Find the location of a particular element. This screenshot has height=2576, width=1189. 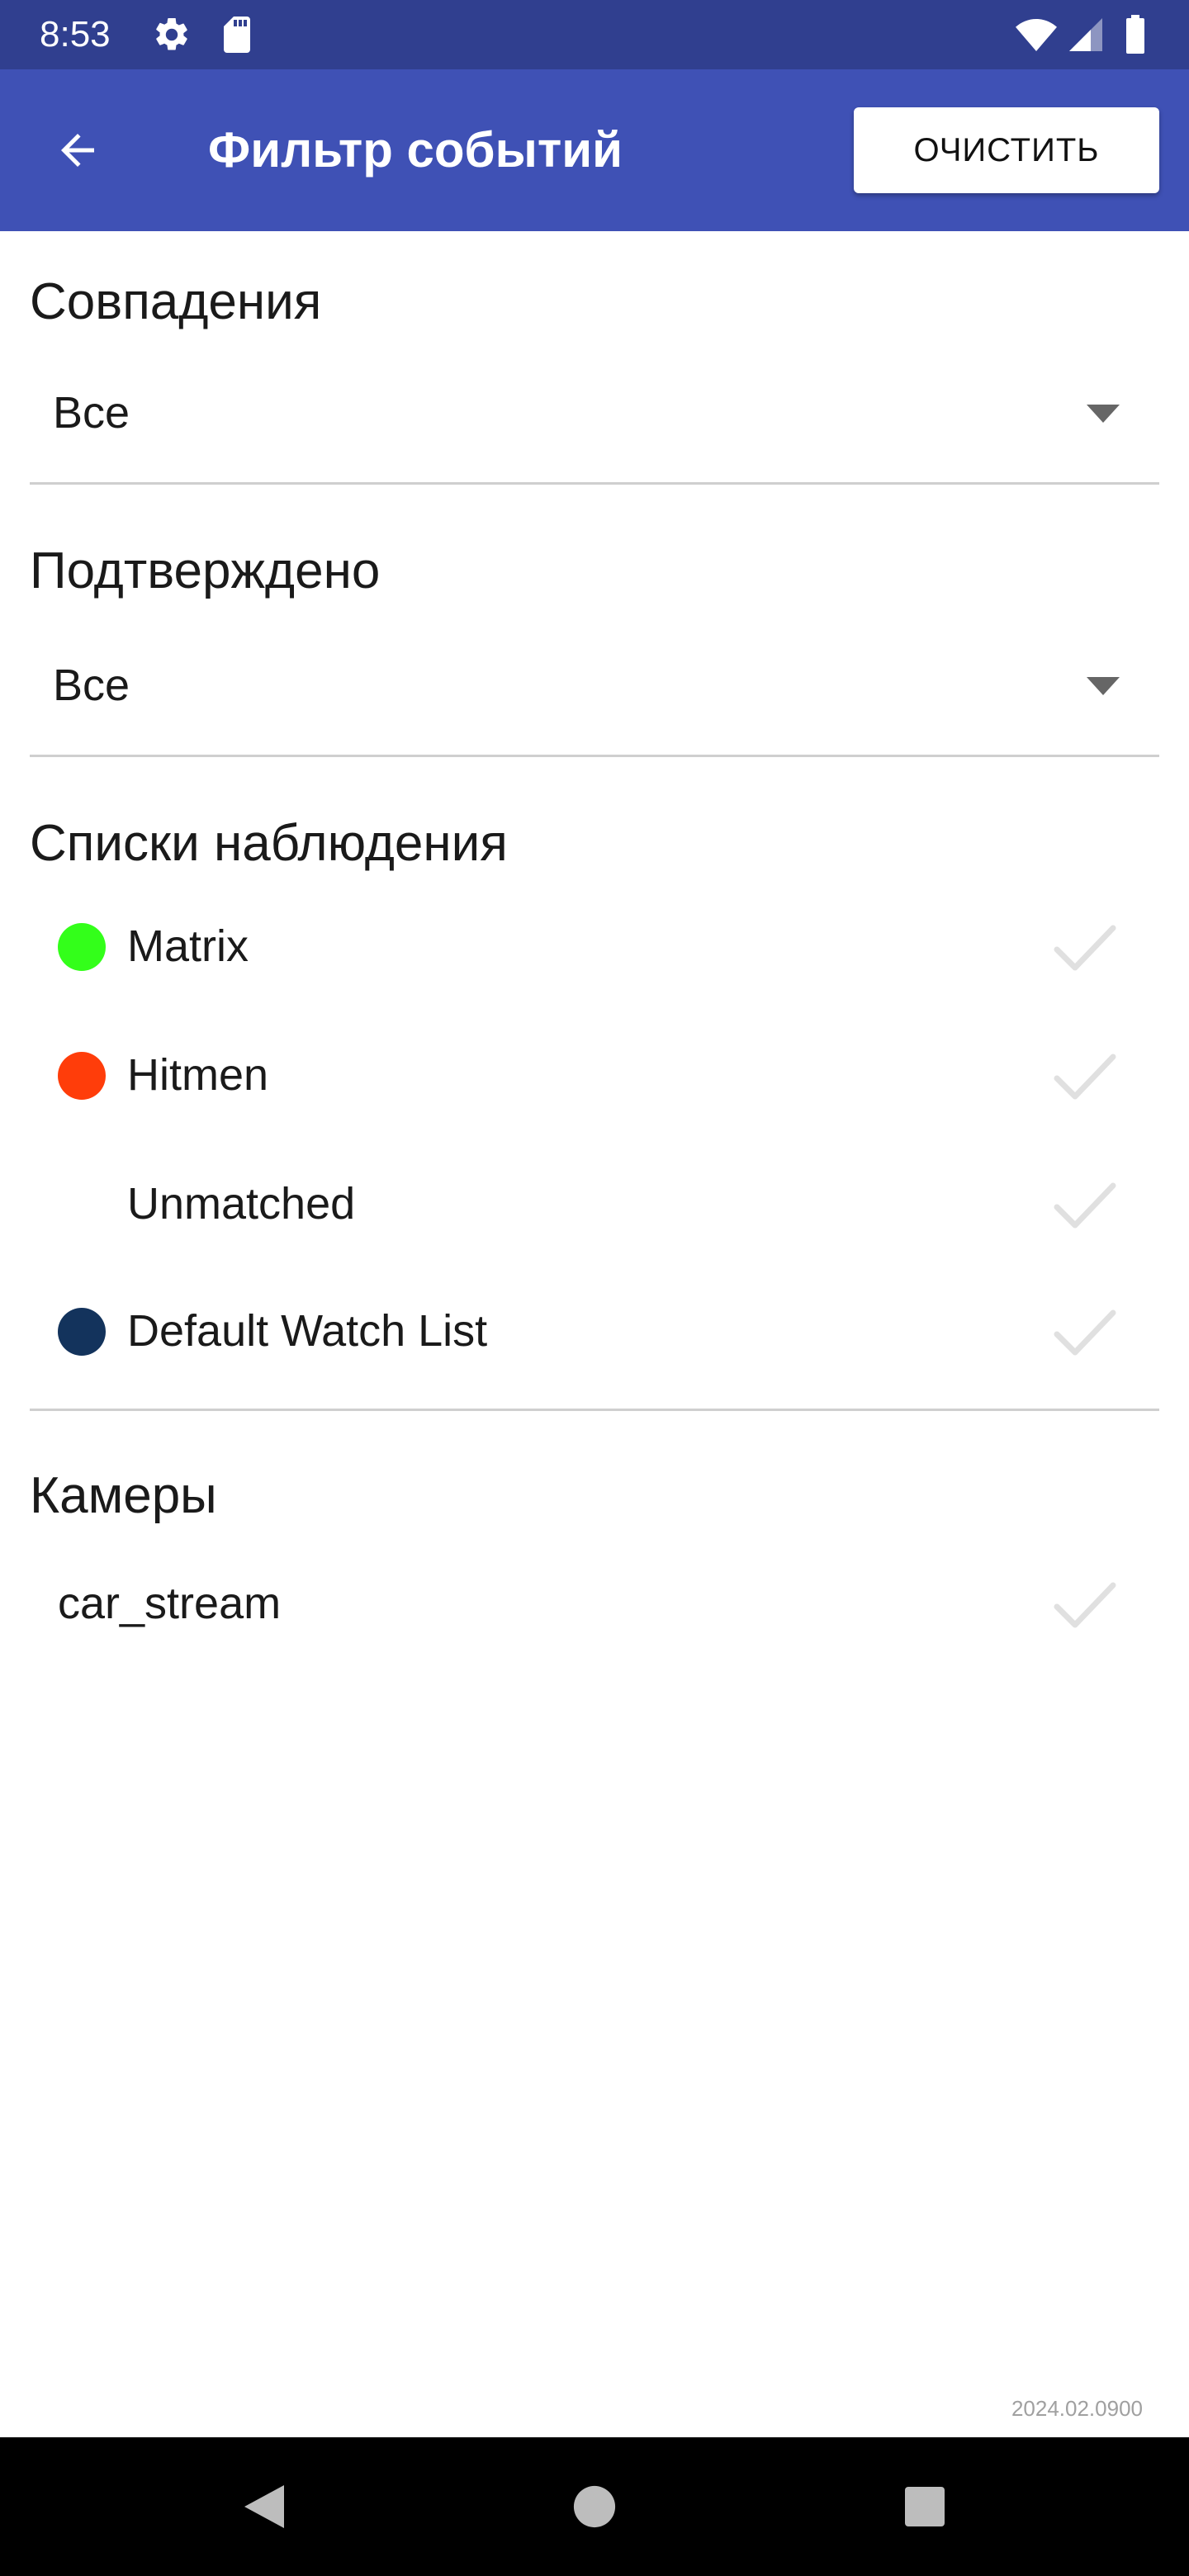

watch-list-label: Matrix is located at coordinates (188, 946).